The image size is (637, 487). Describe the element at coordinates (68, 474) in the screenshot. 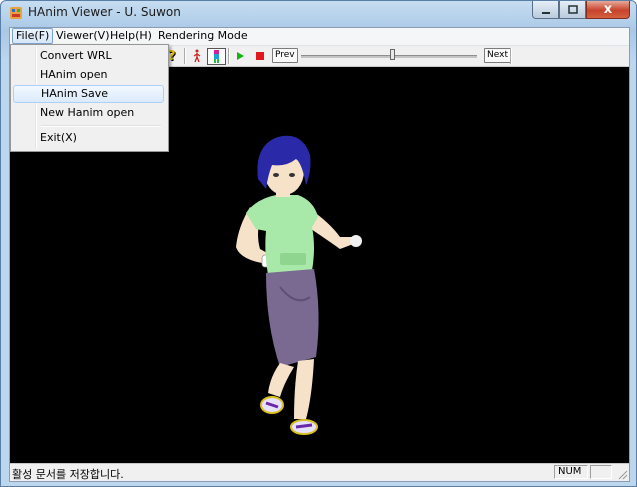

I see `status-message: 활성 문서를 저장합니다.` at that location.